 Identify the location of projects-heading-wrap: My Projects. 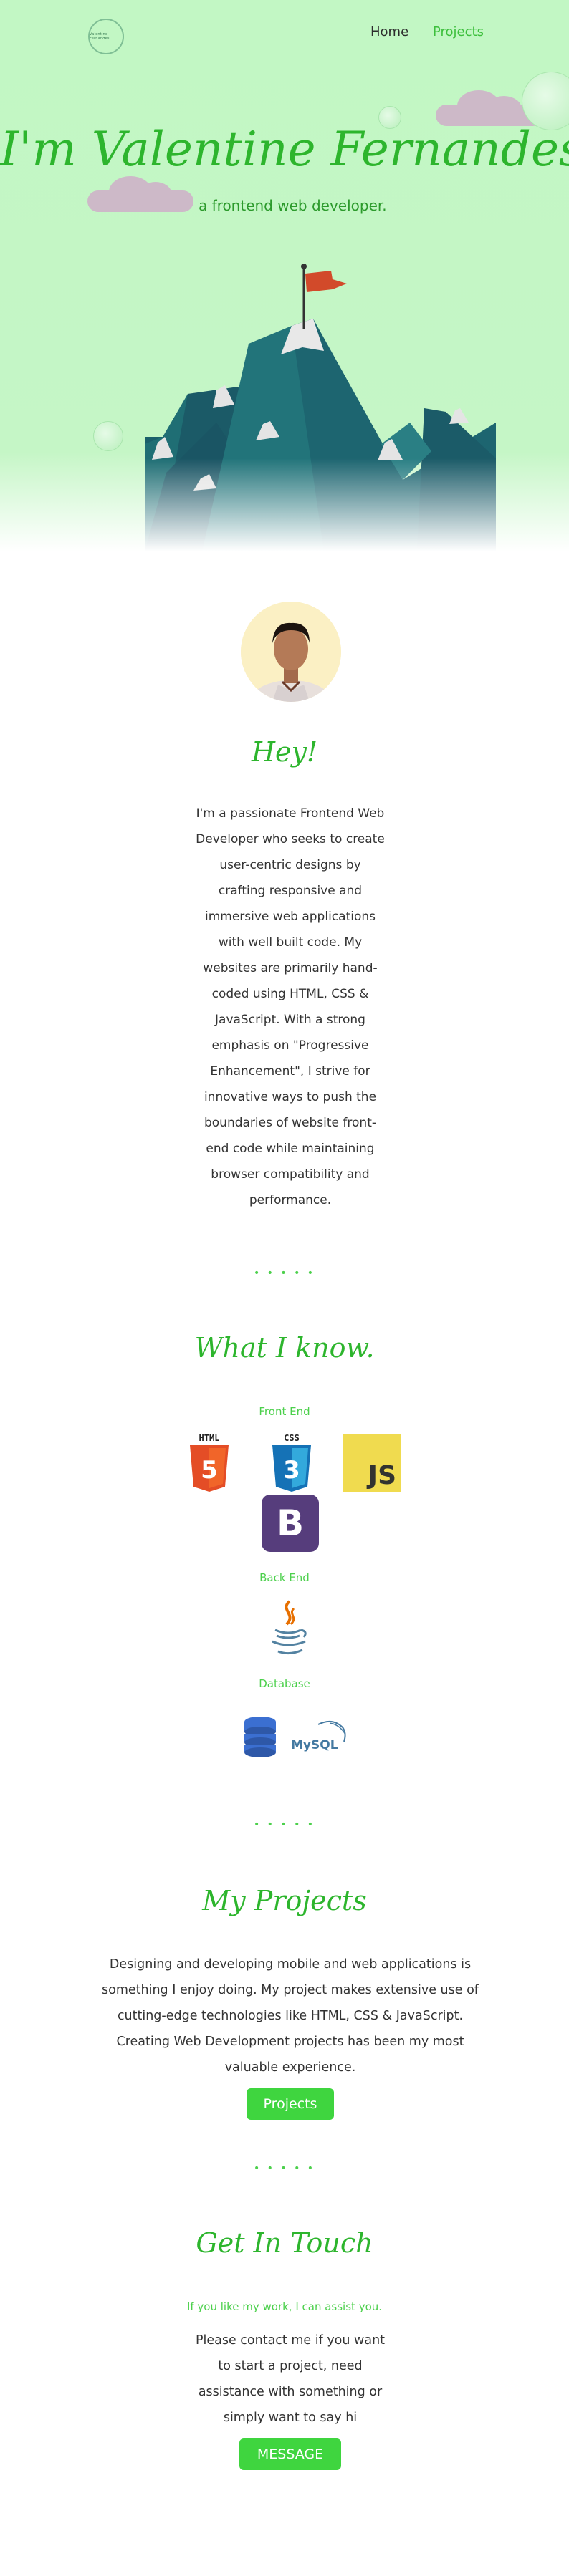
(284, 1901).